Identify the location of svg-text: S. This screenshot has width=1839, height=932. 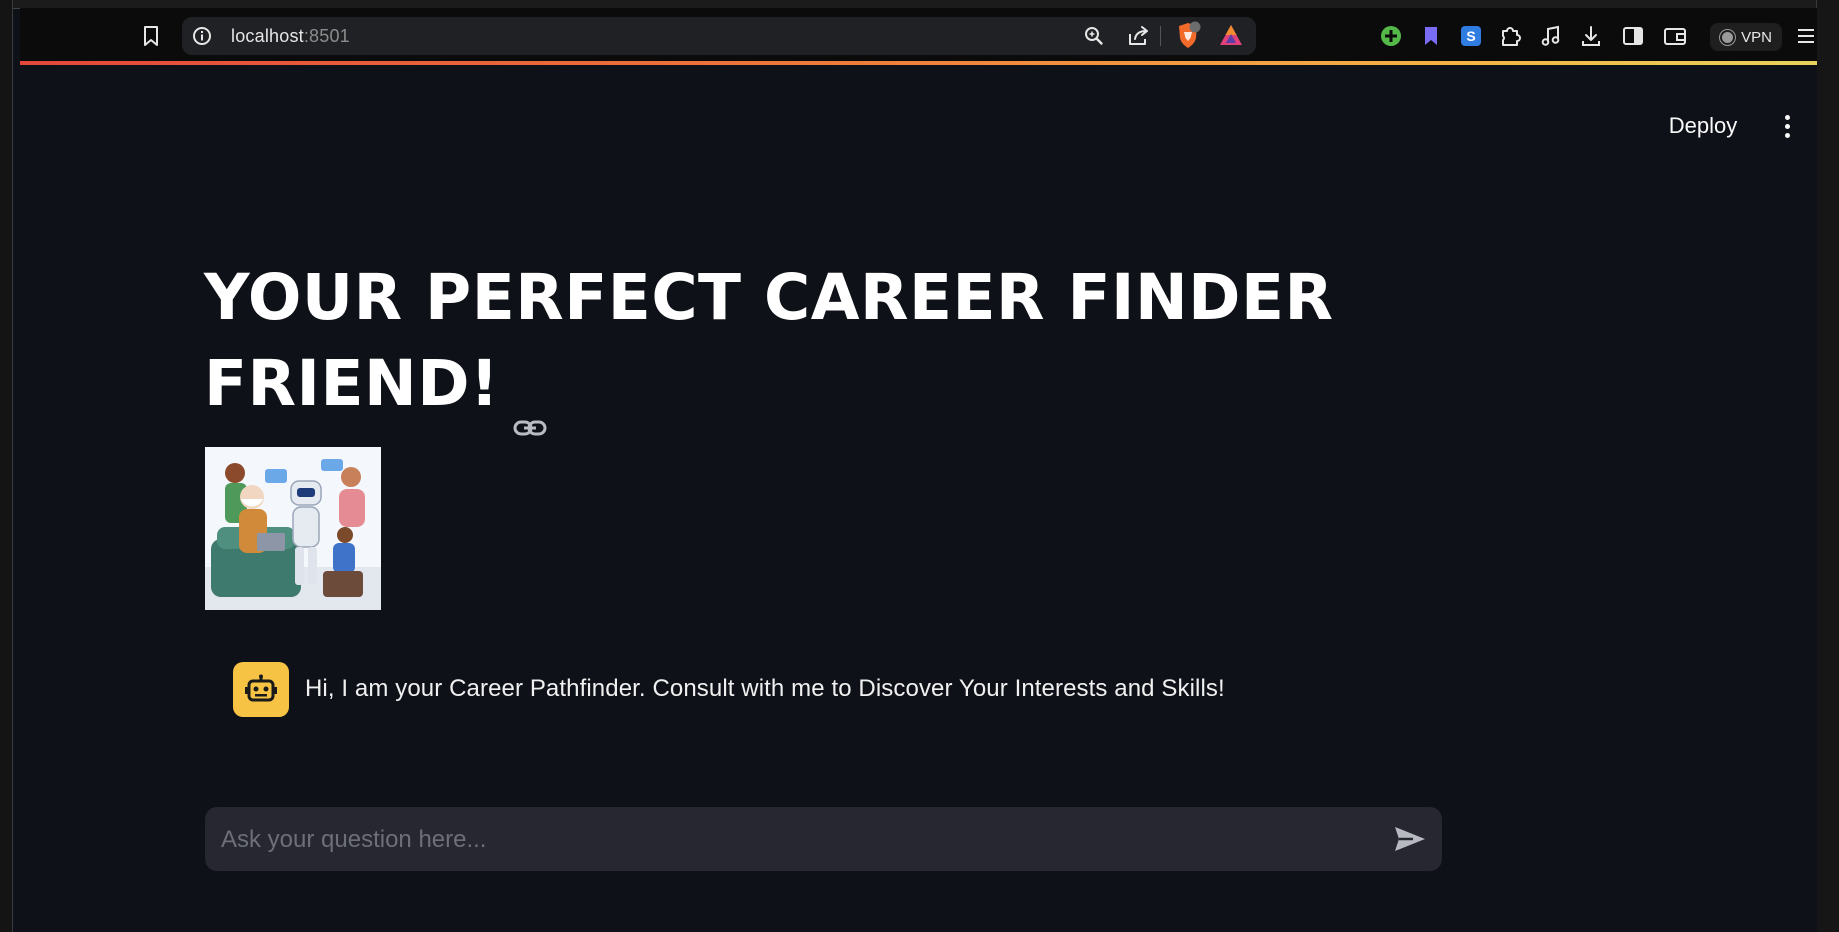
(1470, 36).